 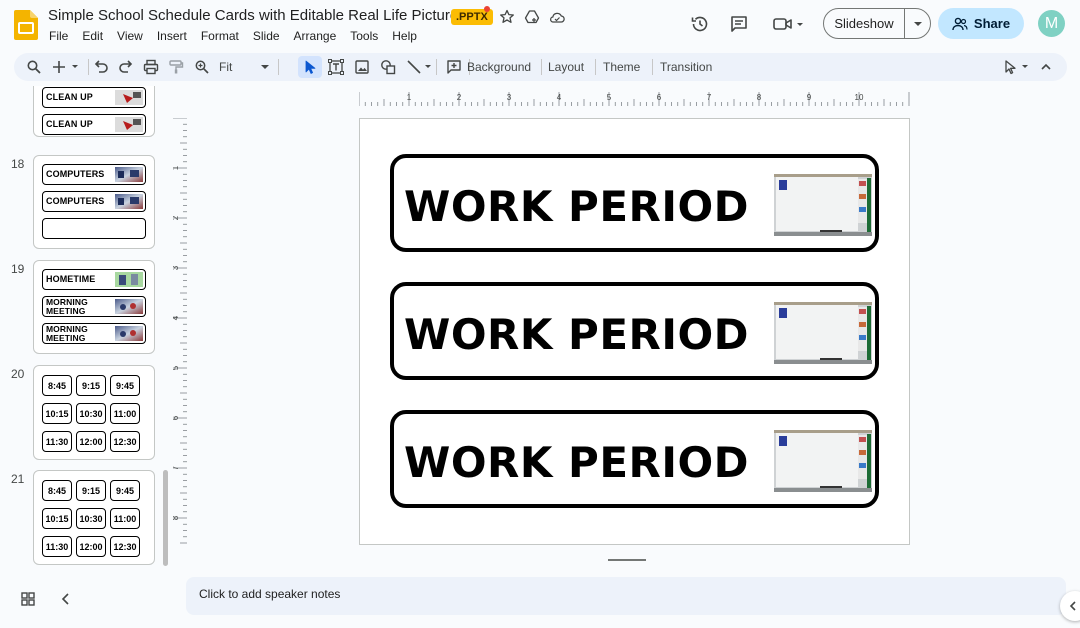 What do you see at coordinates (151, 67) in the screenshot?
I see `print-icon` at bounding box center [151, 67].